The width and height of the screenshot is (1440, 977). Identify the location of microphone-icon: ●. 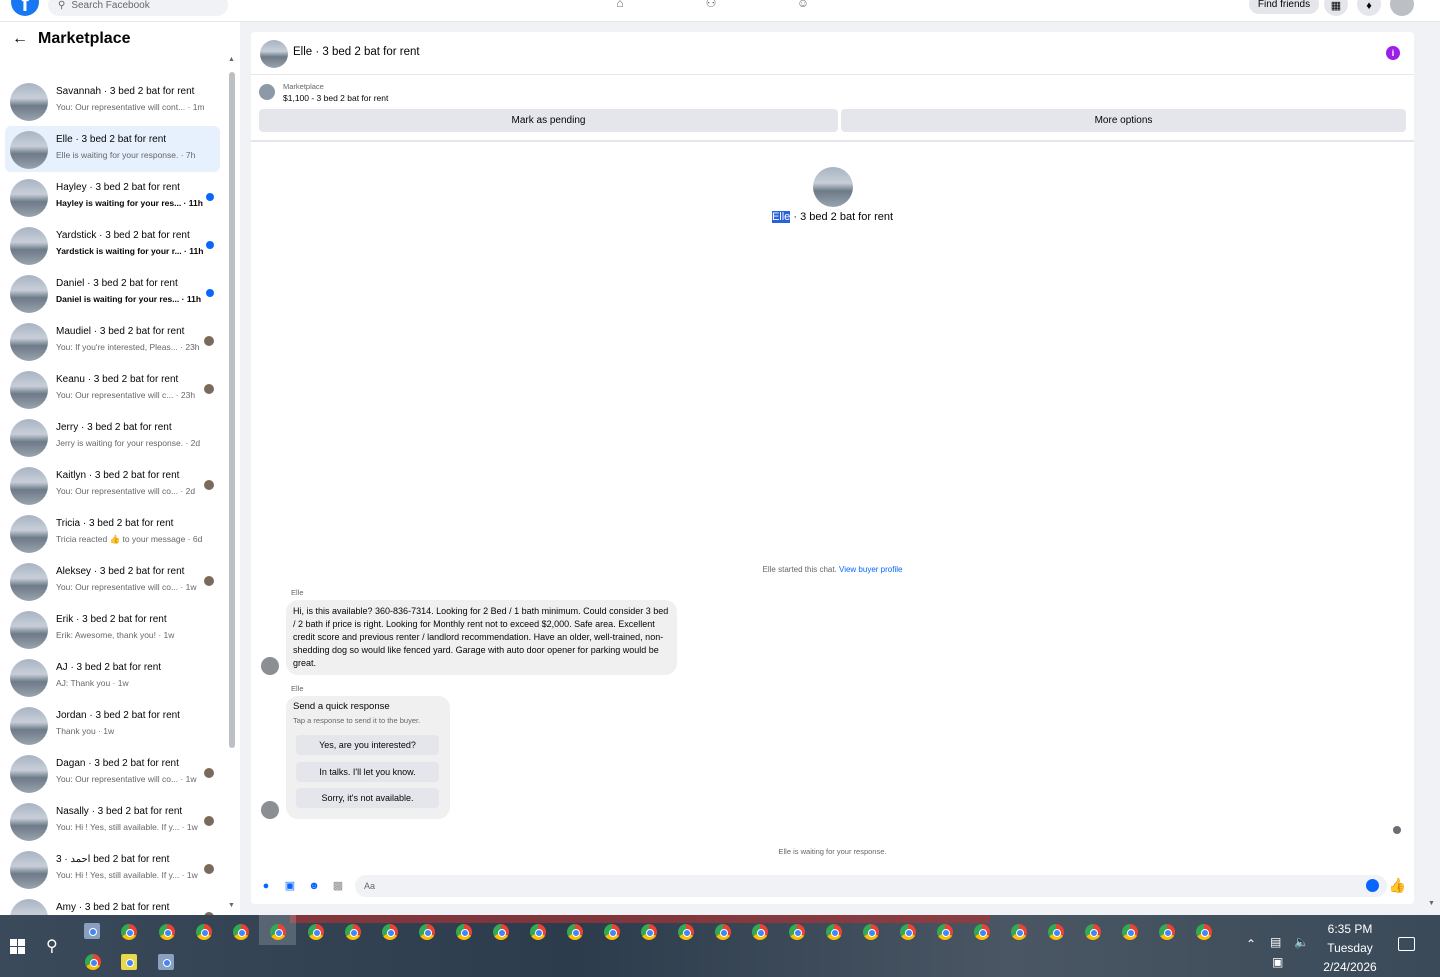
(266, 886).